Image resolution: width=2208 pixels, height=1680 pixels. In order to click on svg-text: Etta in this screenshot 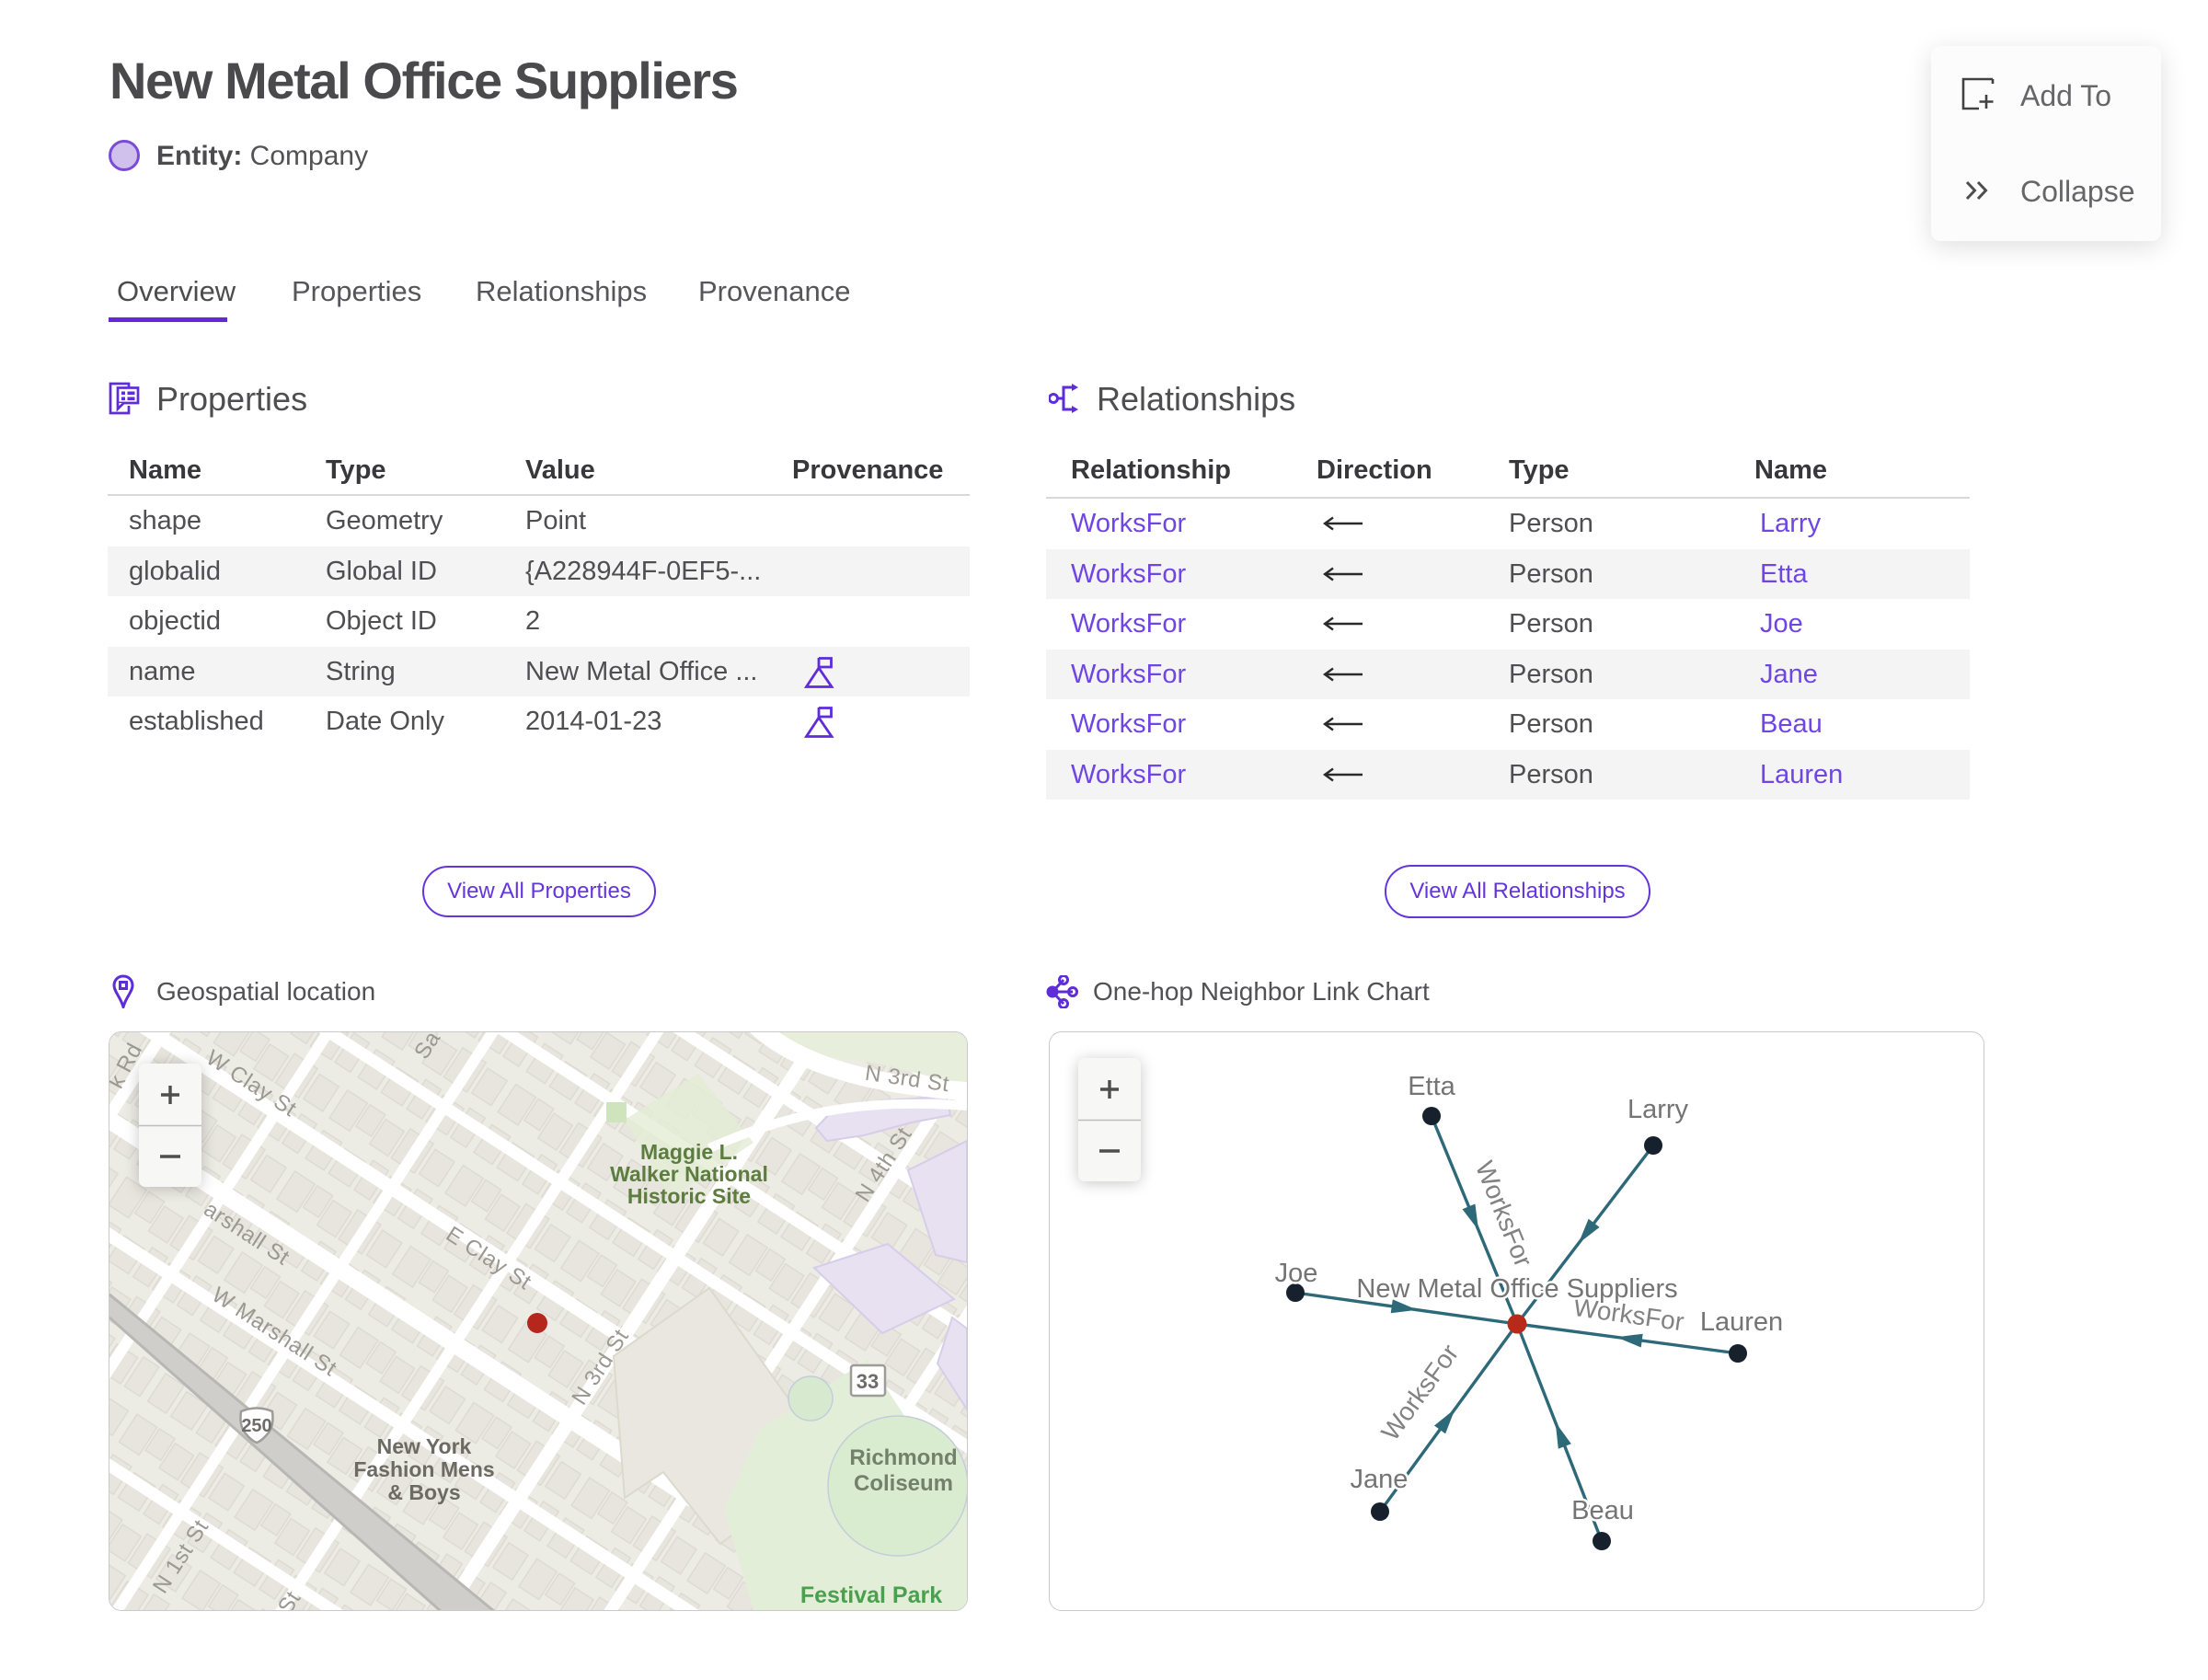, I will do `click(1431, 1086)`.